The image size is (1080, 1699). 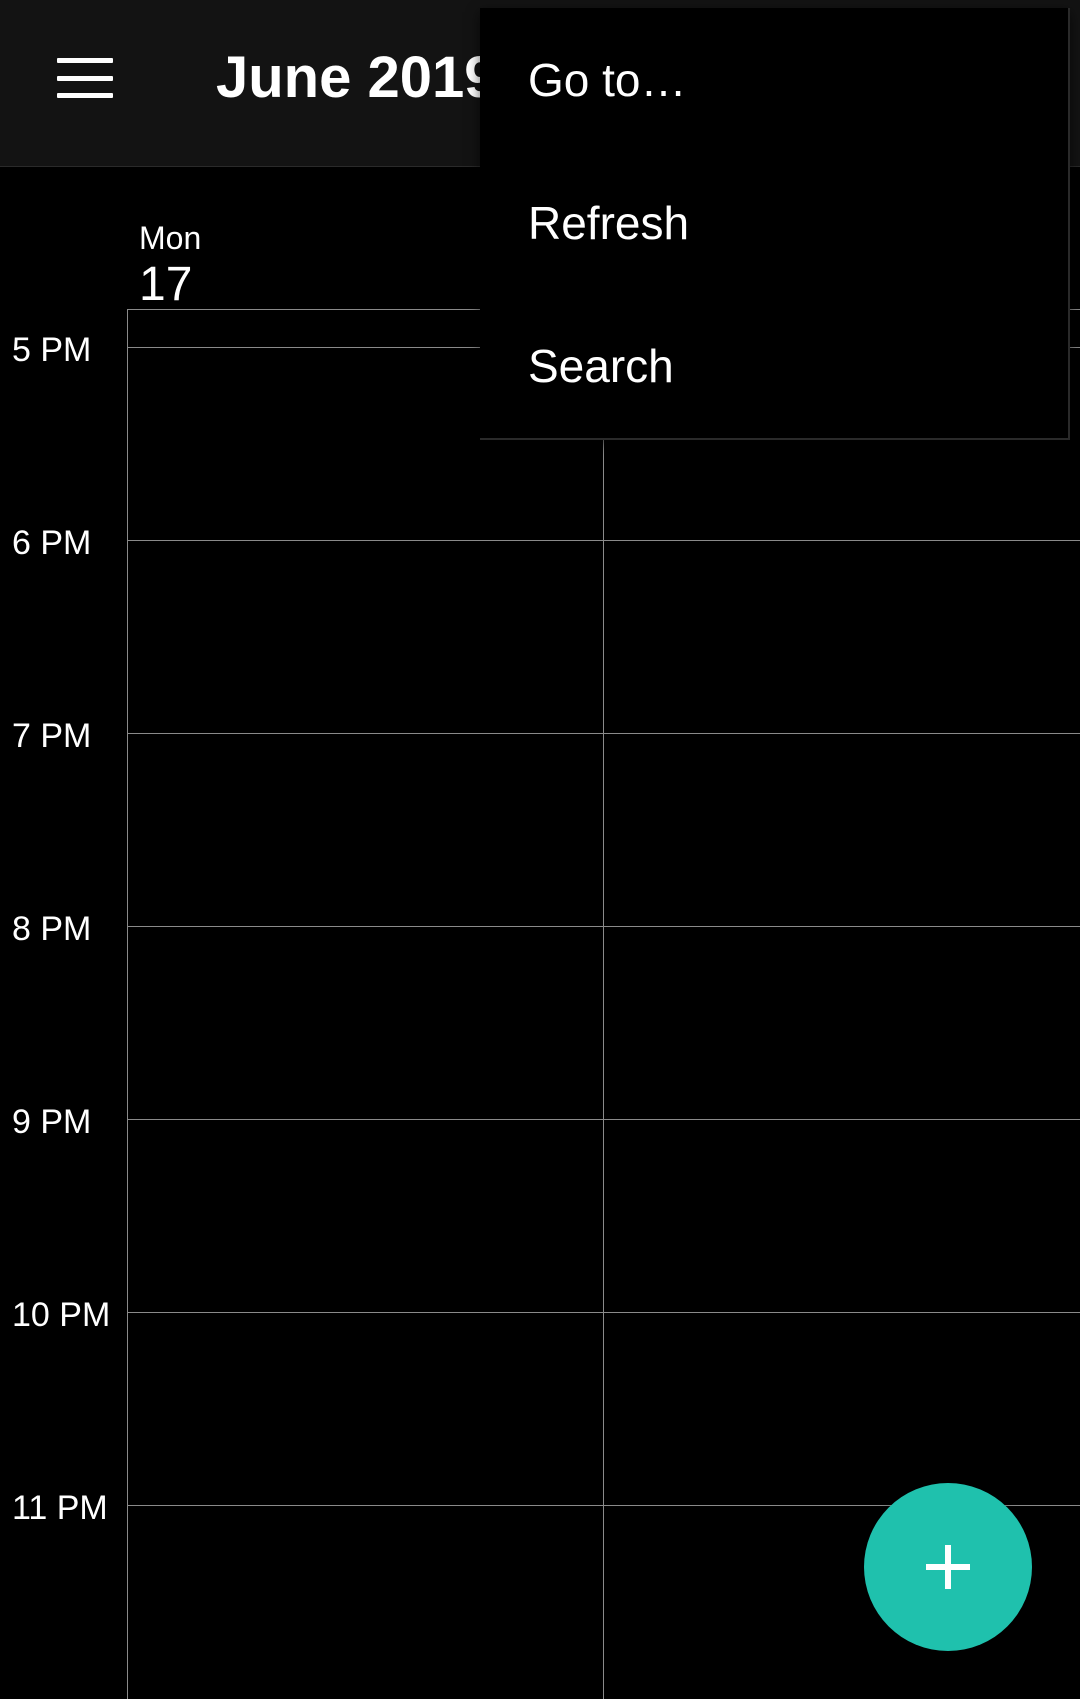 I want to click on hour-label: 11 PM, so click(x=60, y=1508).